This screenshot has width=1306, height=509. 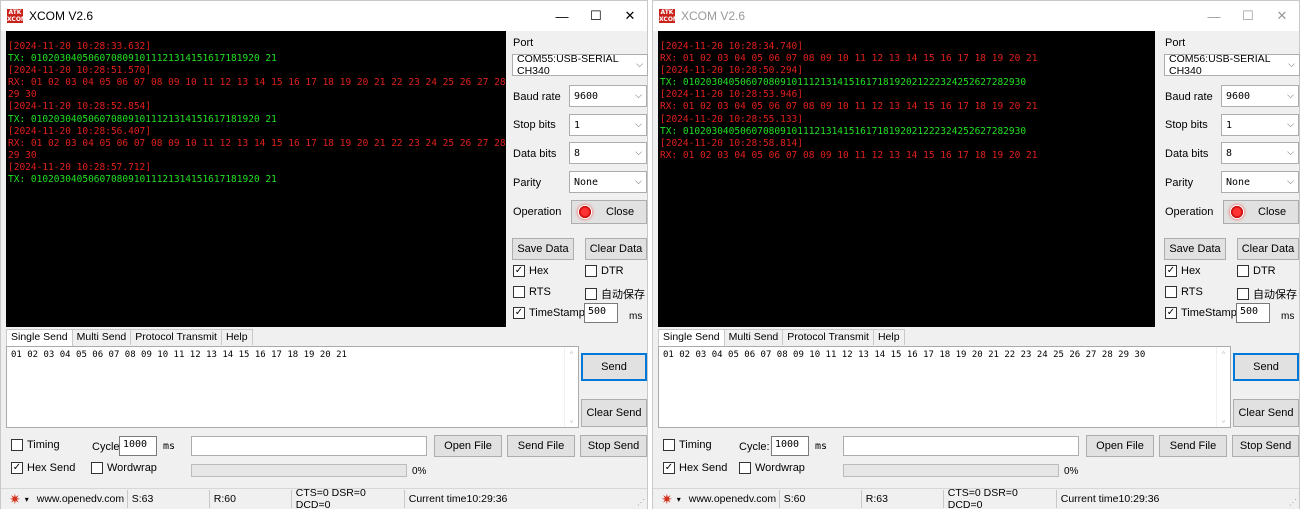 I want to click on port-select: COM56:USB-SERIAL CH340 ⌵, so click(x=1232, y=65).